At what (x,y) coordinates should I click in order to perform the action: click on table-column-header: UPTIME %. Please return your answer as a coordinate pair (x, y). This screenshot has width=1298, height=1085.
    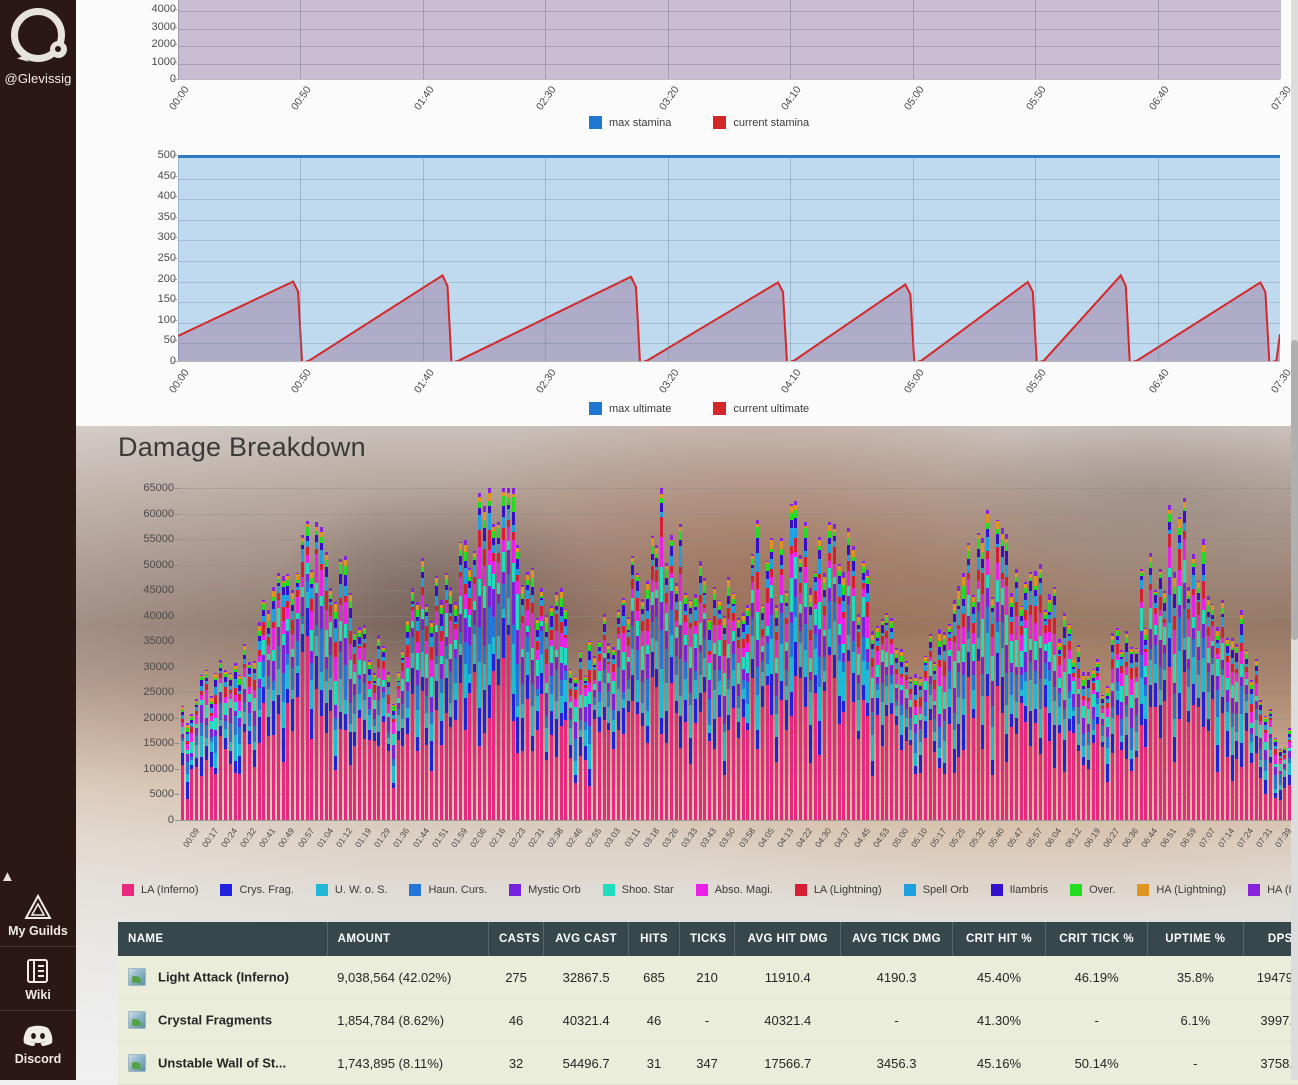
    Looking at the image, I should click on (1196, 939).